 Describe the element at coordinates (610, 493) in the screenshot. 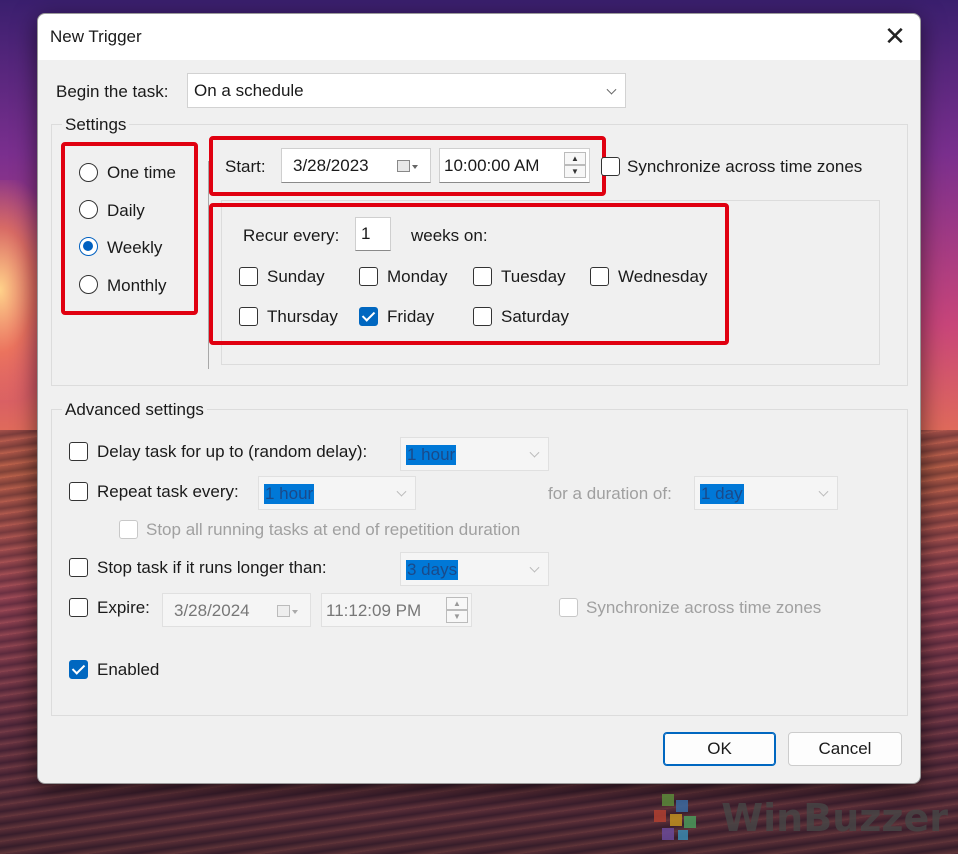

I see `duration-label: for a duration of:` at that location.